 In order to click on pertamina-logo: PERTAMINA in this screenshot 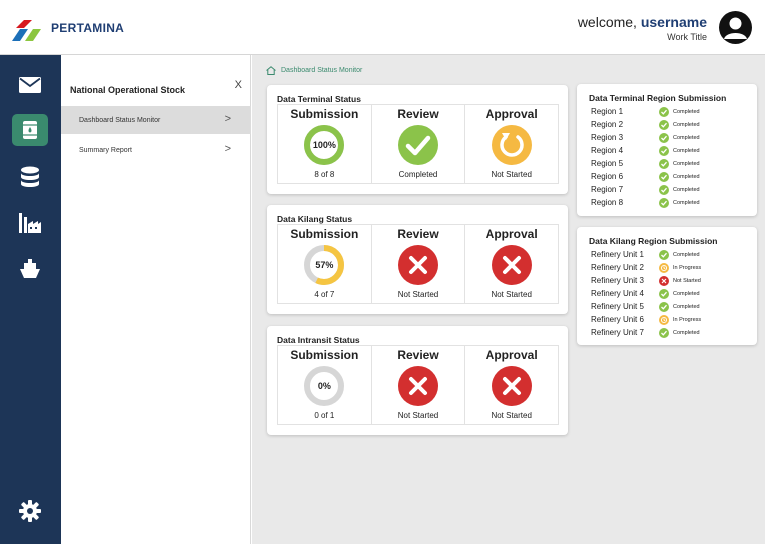, I will do `click(68, 28)`.